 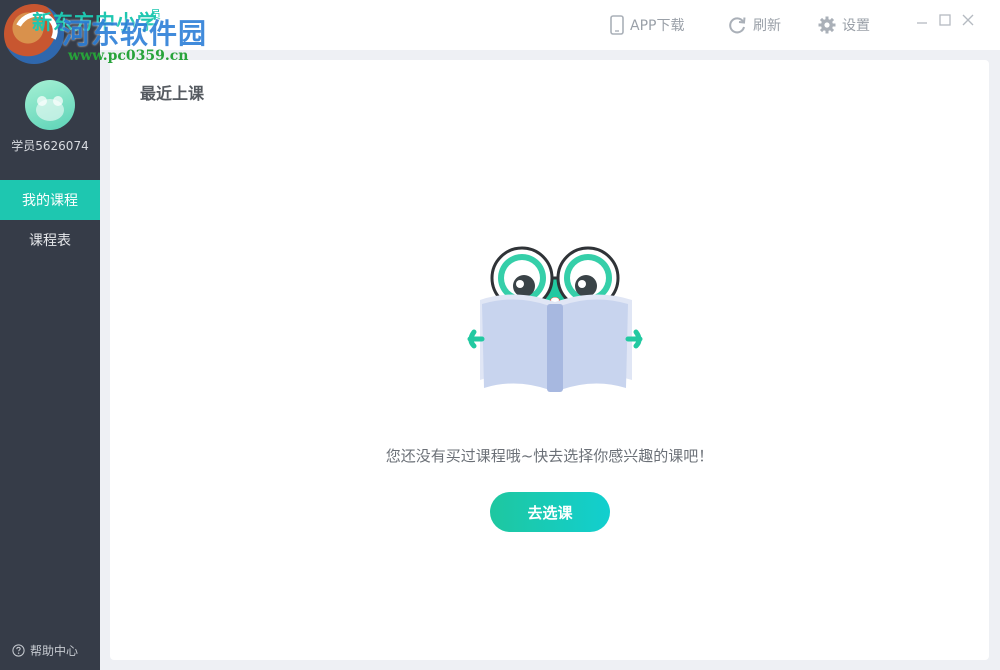 What do you see at coordinates (18, 650) in the screenshot?
I see `question-circle-icon` at bounding box center [18, 650].